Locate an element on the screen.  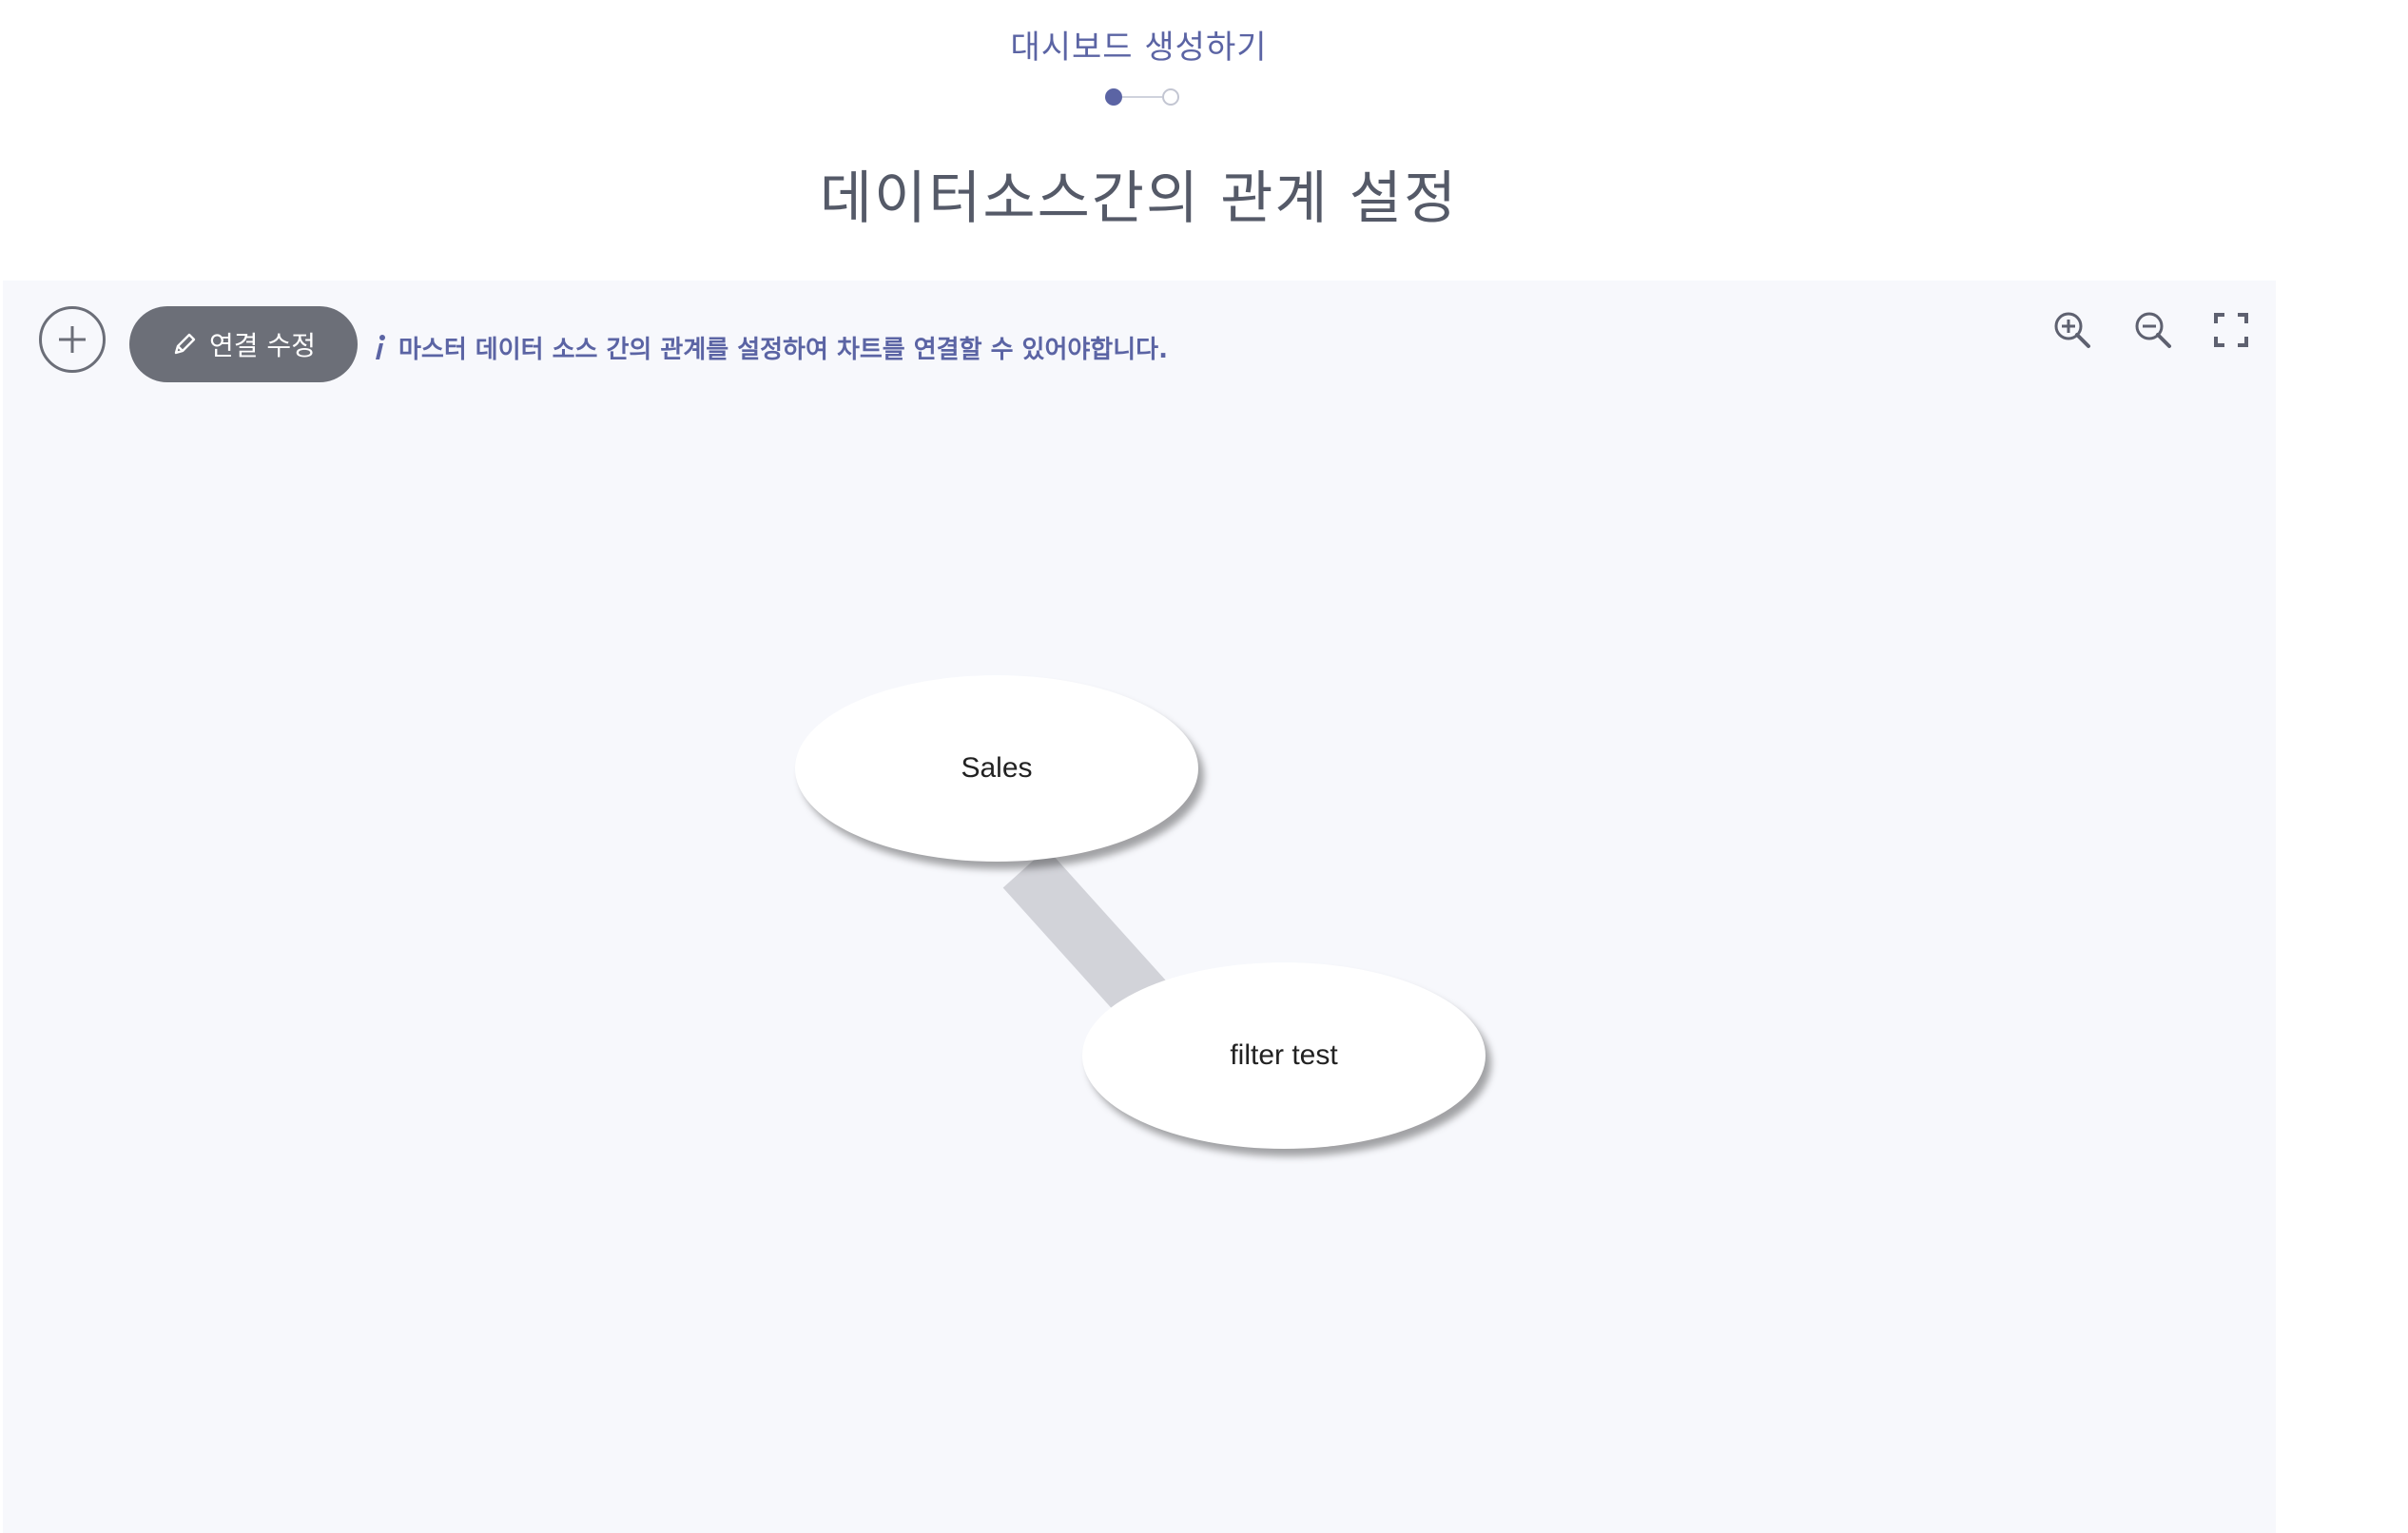
node-label: filter test is located at coordinates (1284, 1055).